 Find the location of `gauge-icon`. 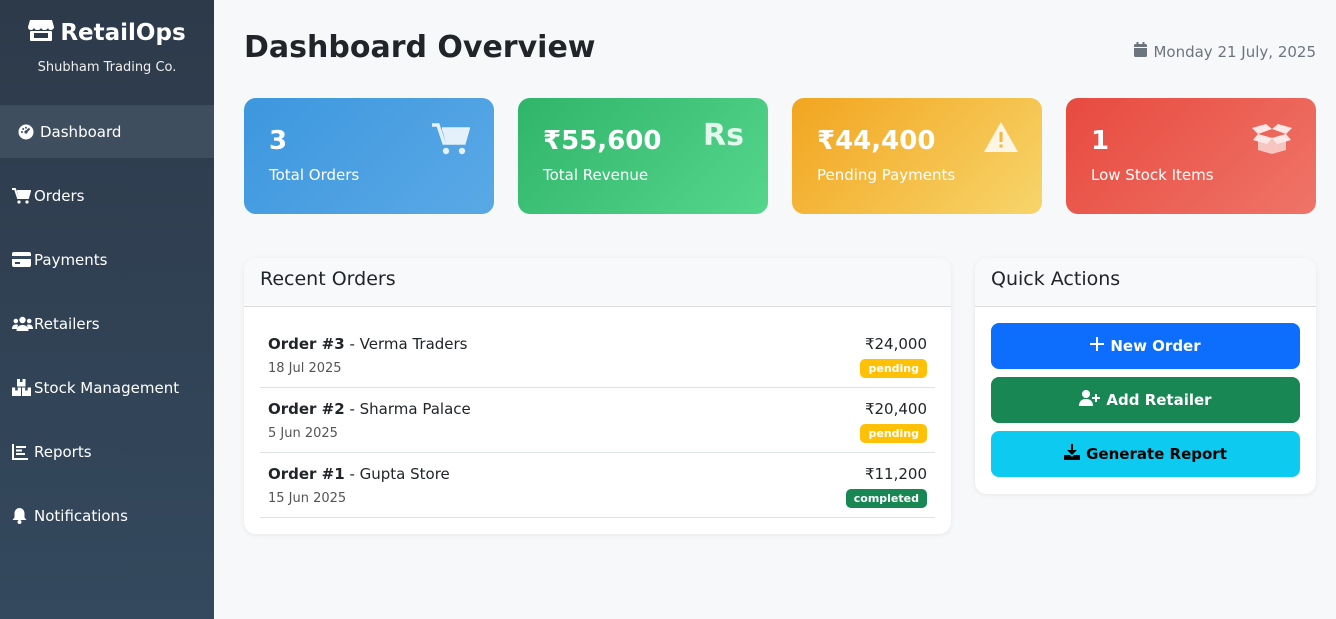

gauge-icon is located at coordinates (29, 132).